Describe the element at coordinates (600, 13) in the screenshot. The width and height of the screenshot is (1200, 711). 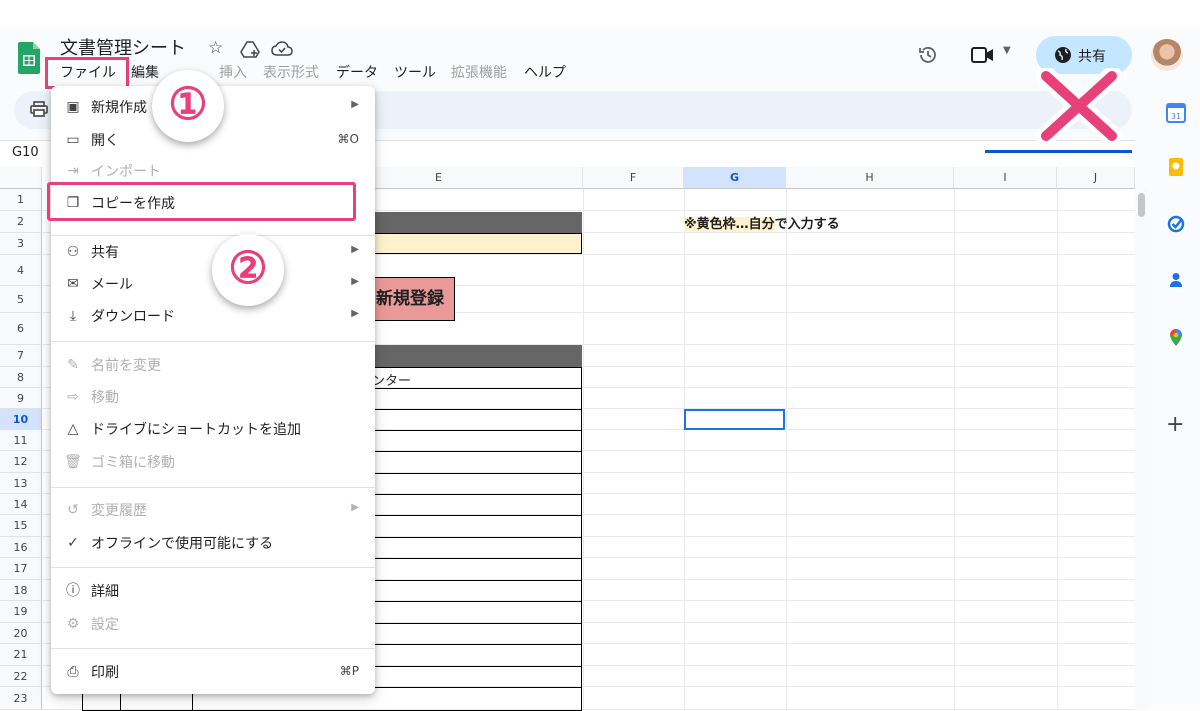
I see `top-margin` at that location.